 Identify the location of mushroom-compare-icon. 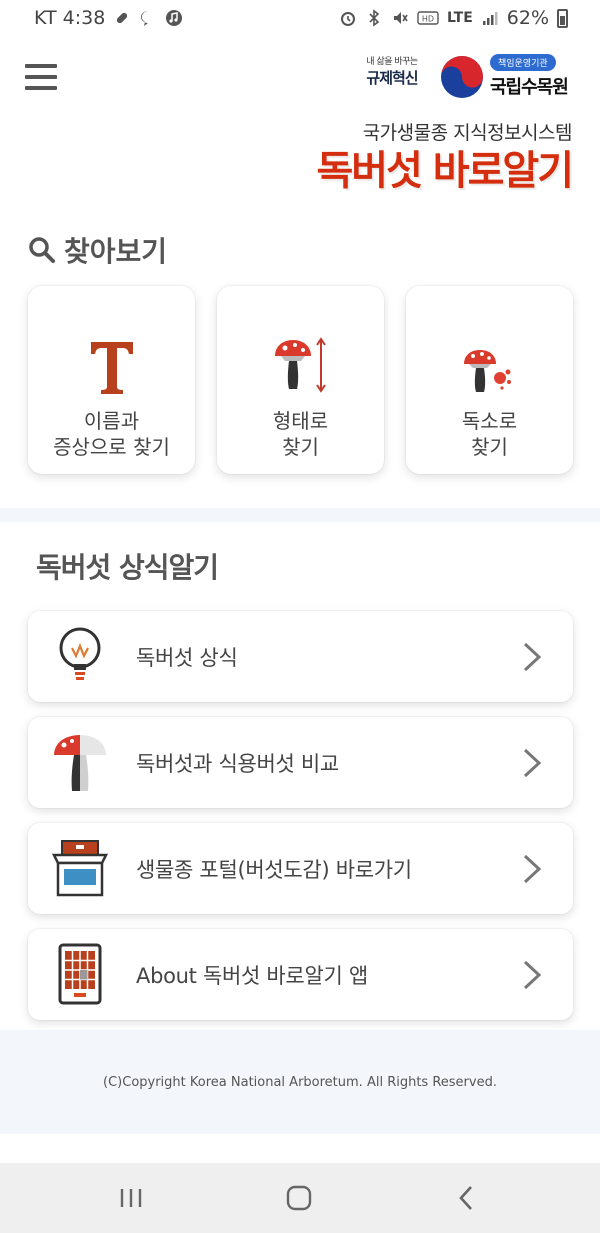
(80, 763).